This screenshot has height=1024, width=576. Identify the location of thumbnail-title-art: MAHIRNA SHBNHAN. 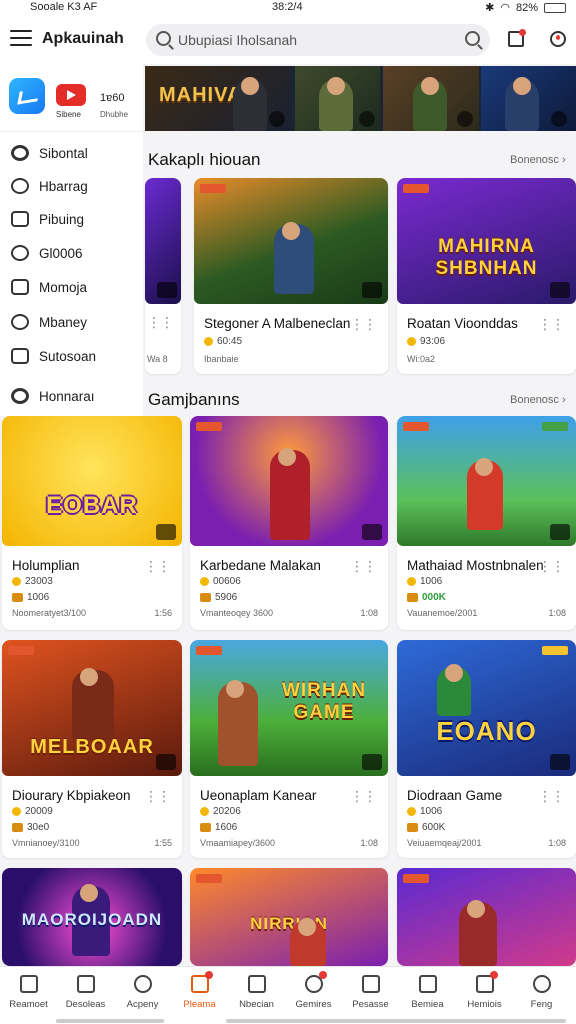
(486, 257).